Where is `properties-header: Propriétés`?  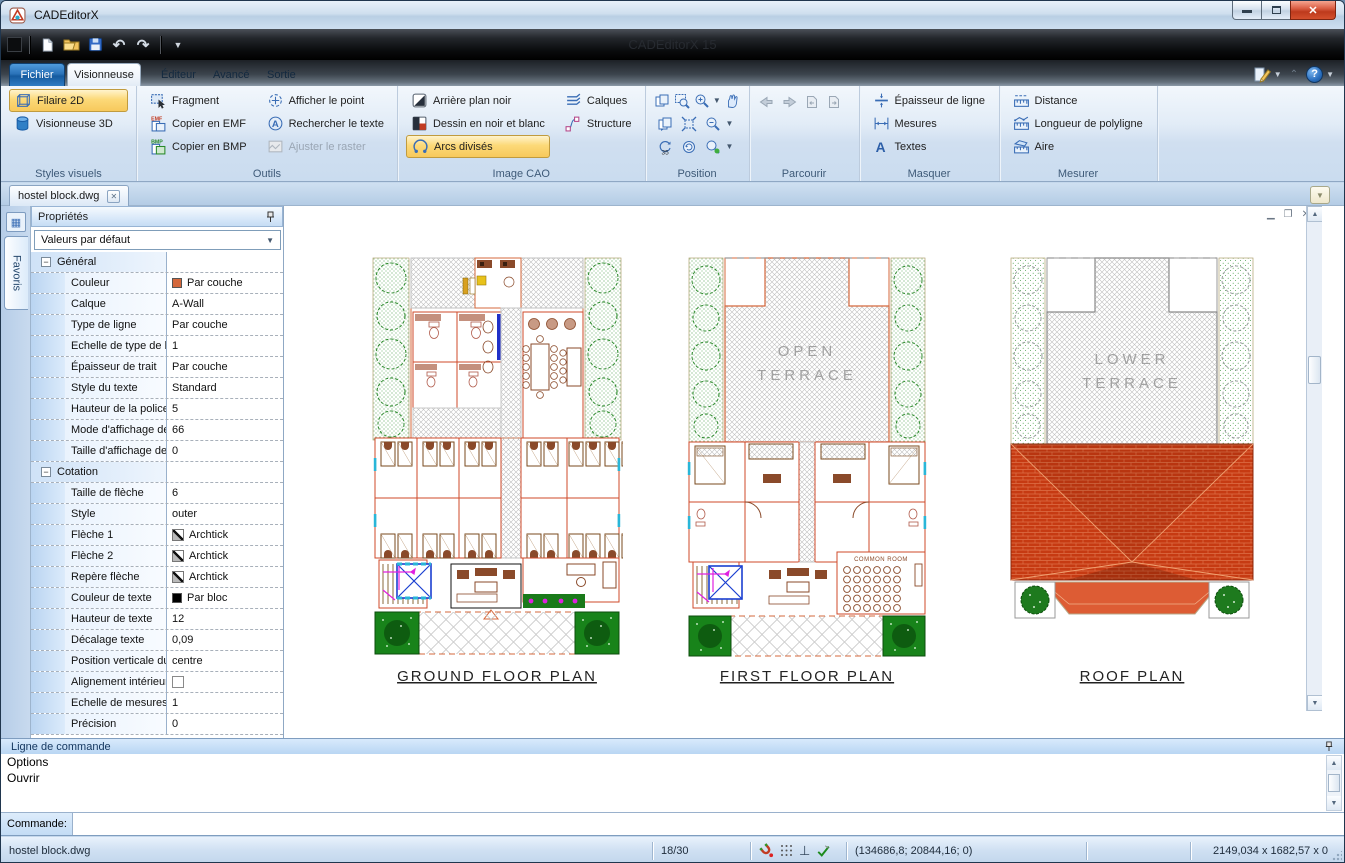
properties-header: Propriétés is located at coordinates (157, 216).